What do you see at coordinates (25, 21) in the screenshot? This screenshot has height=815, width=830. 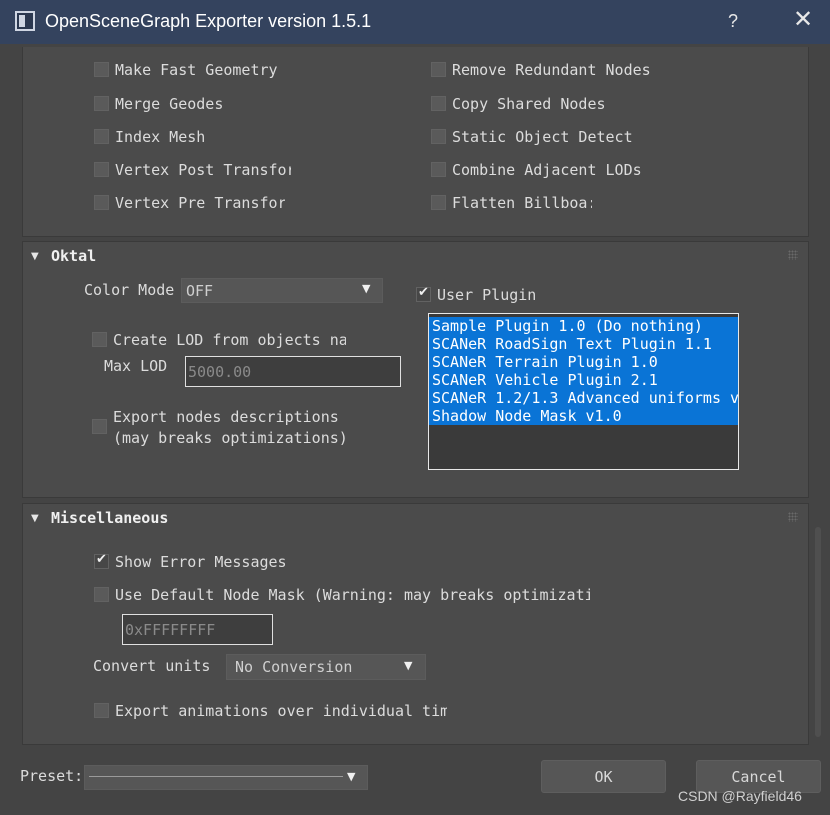 I see `app-icon` at bounding box center [25, 21].